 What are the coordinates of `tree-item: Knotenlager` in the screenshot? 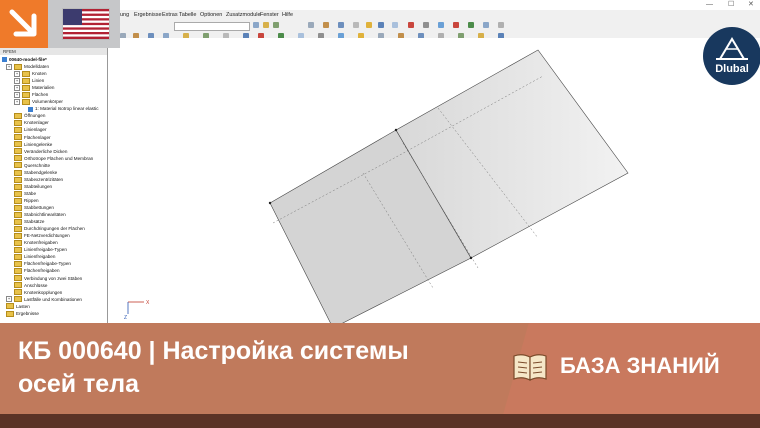 It's located at (31, 123).